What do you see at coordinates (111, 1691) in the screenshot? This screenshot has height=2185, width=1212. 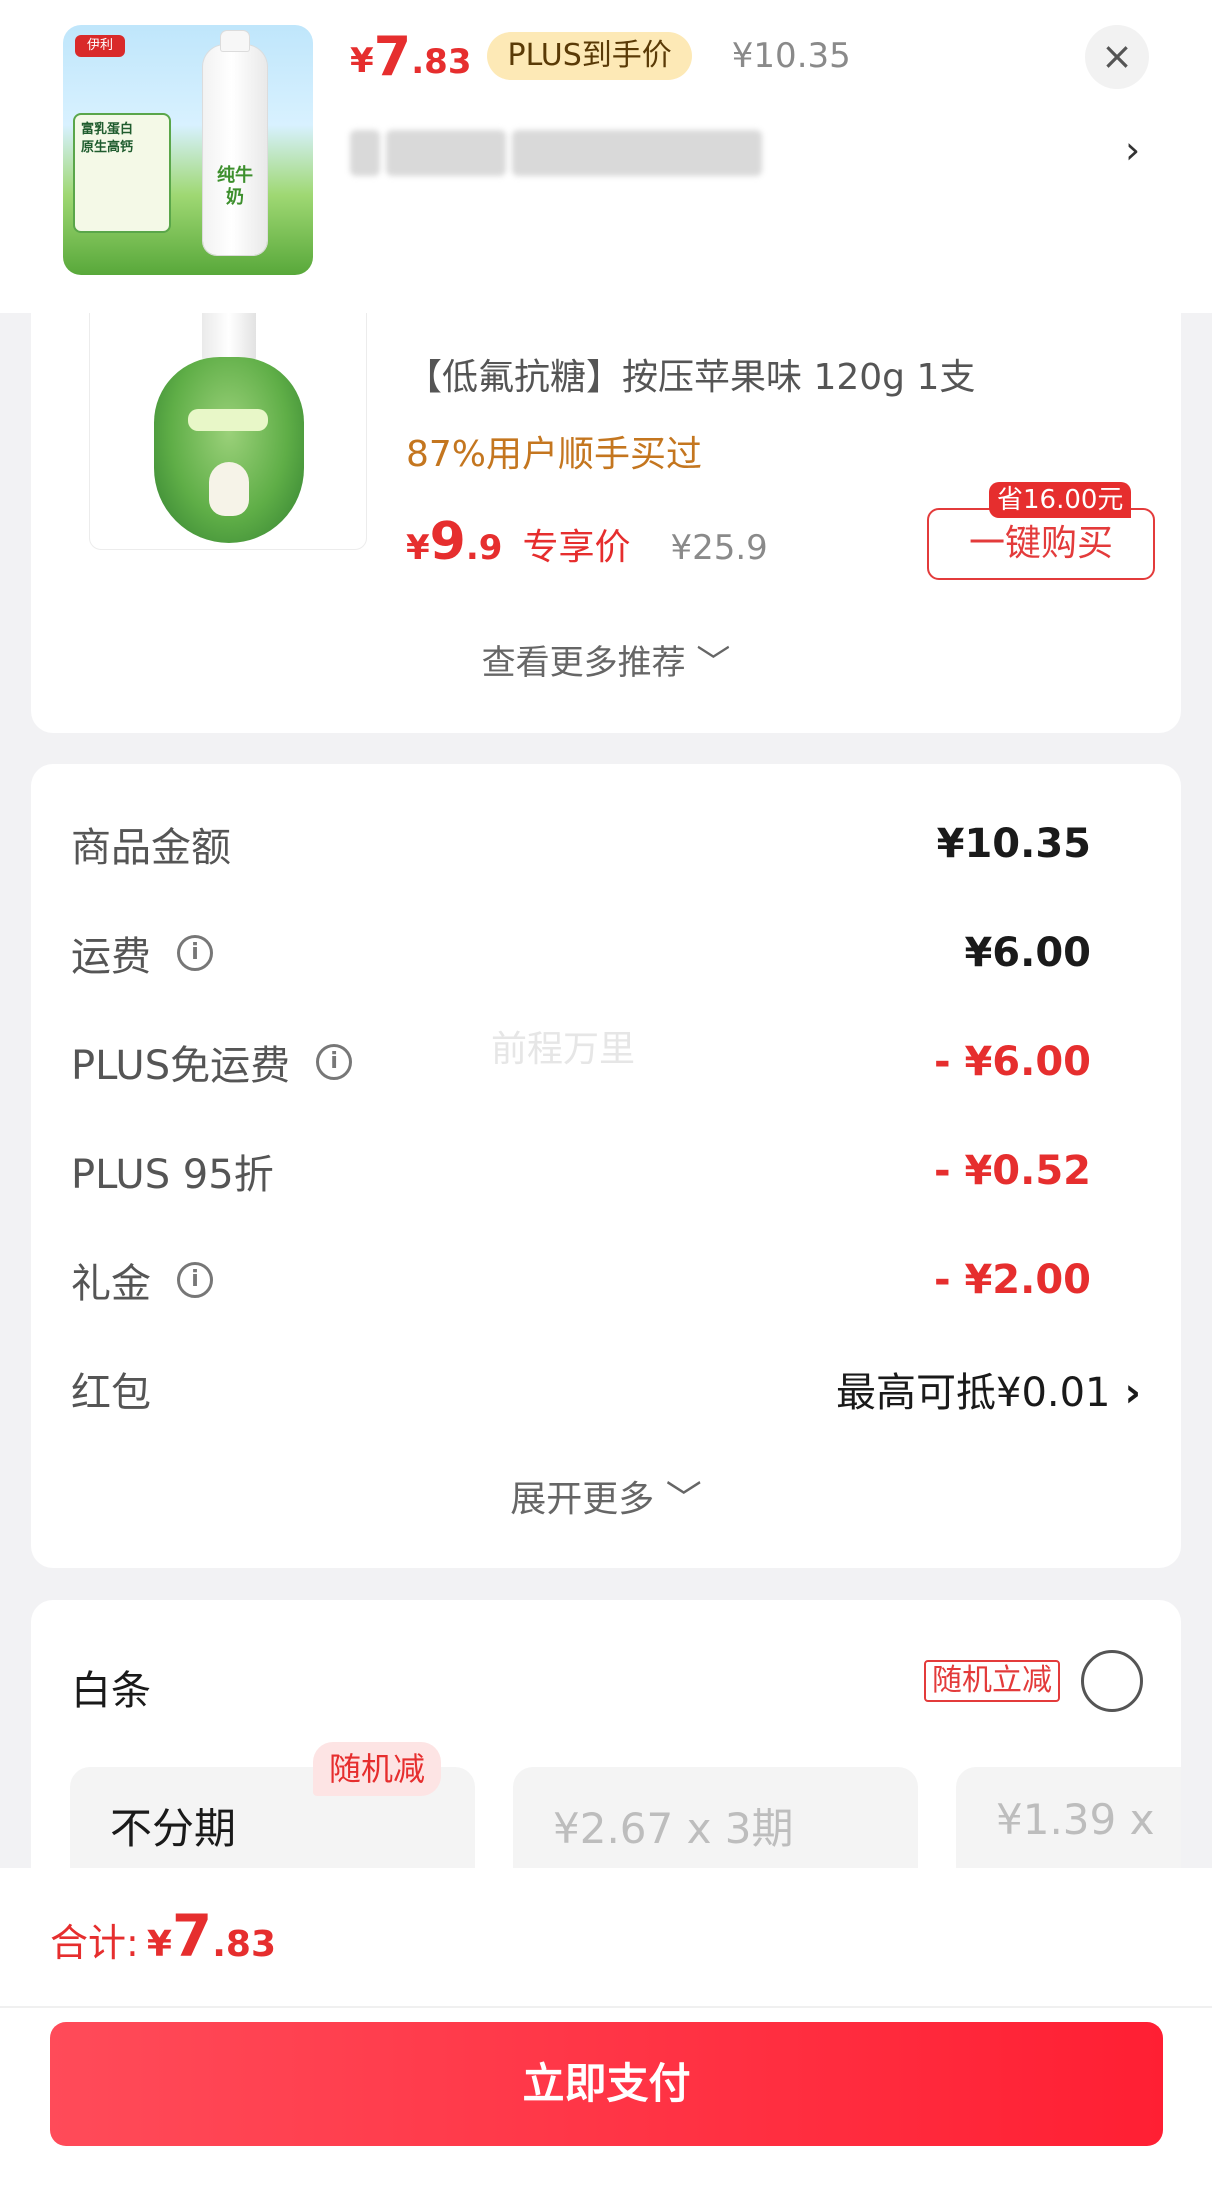 I see `baitiao-title: 白条` at bounding box center [111, 1691].